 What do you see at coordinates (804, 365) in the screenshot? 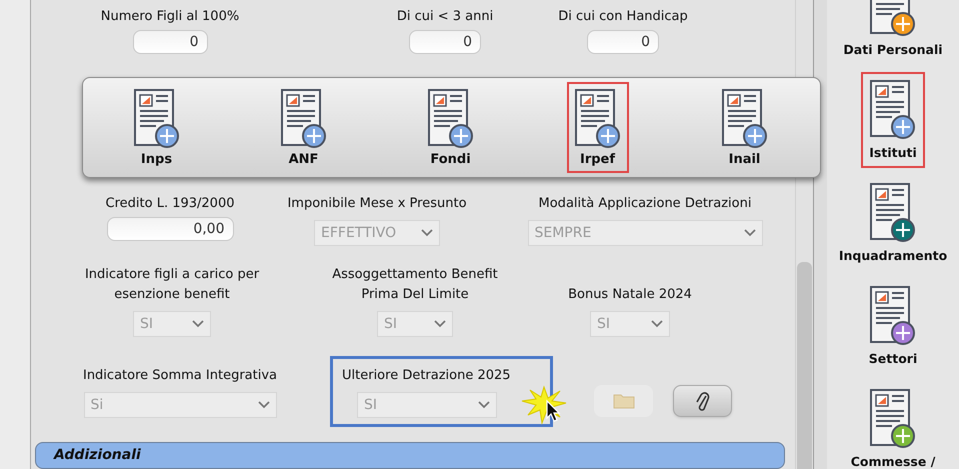
I see `scrollbar-thumb` at bounding box center [804, 365].